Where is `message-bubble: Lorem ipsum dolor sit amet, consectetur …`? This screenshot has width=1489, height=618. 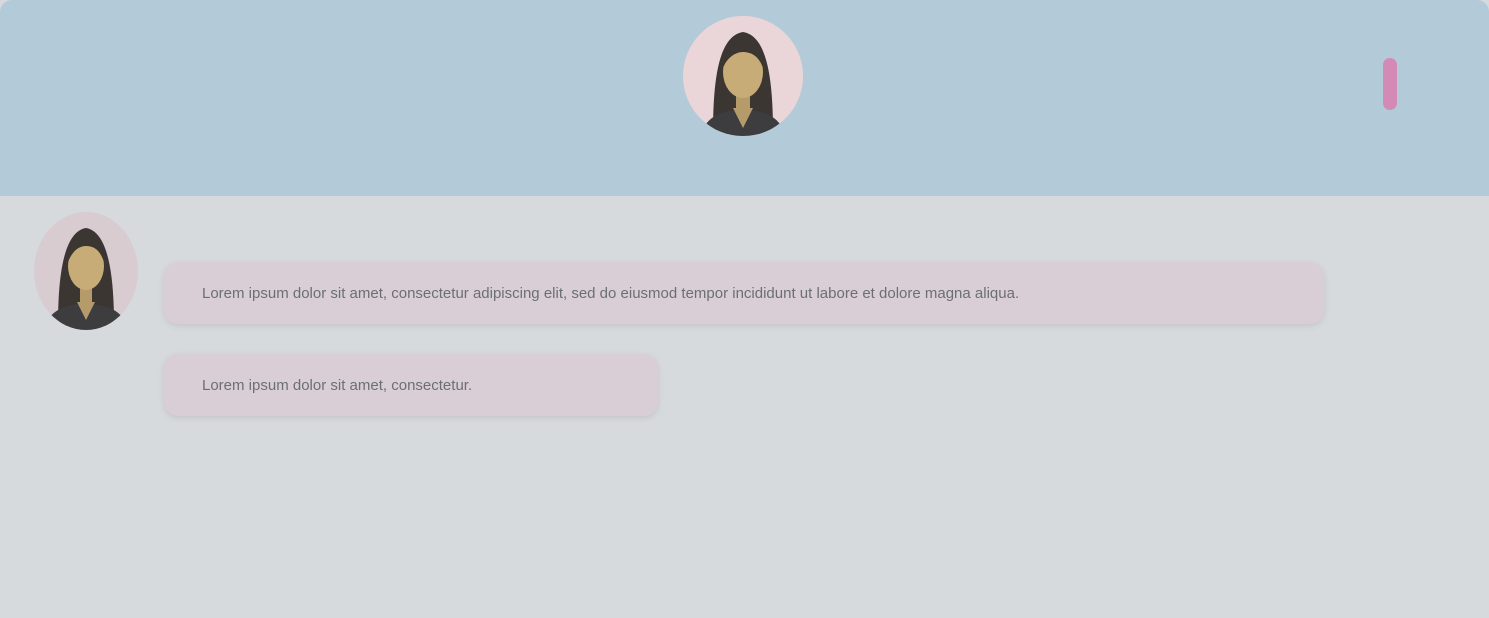
message-bubble: Lorem ipsum dolor sit amet, consectetur … is located at coordinates (744, 293).